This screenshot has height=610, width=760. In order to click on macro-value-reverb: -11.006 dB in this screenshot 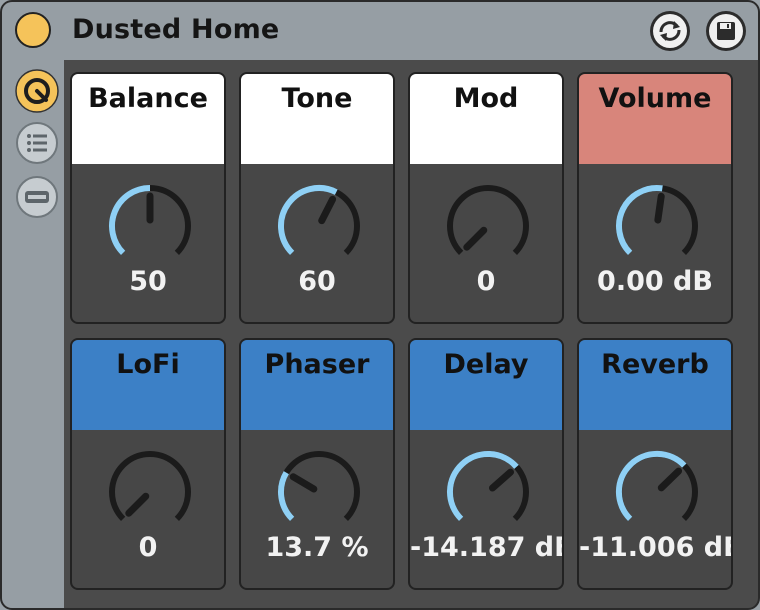, I will do `click(655, 547)`.